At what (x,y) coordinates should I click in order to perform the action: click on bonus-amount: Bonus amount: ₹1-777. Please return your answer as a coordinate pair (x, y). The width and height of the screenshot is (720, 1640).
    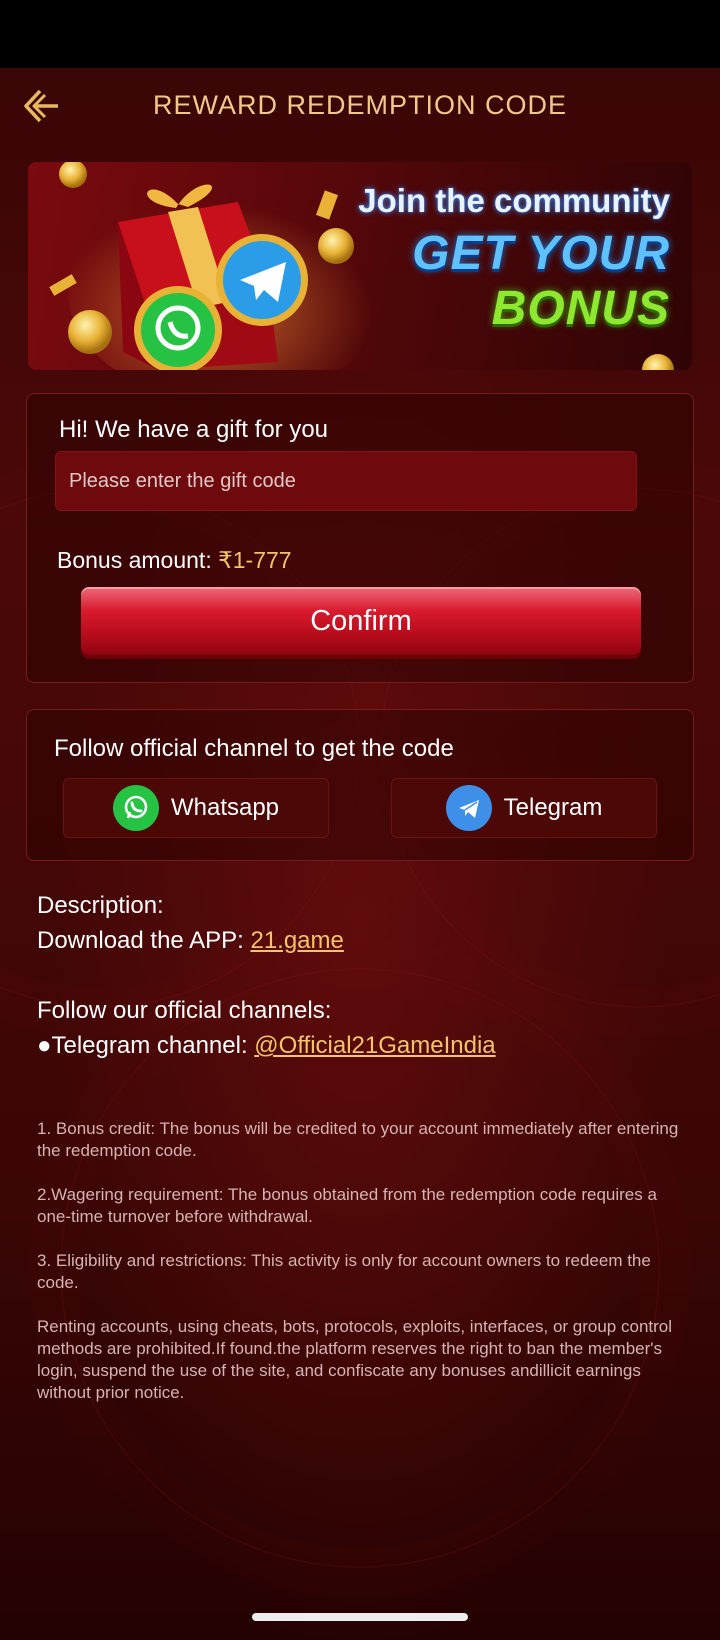
    Looking at the image, I should click on (174, 560).